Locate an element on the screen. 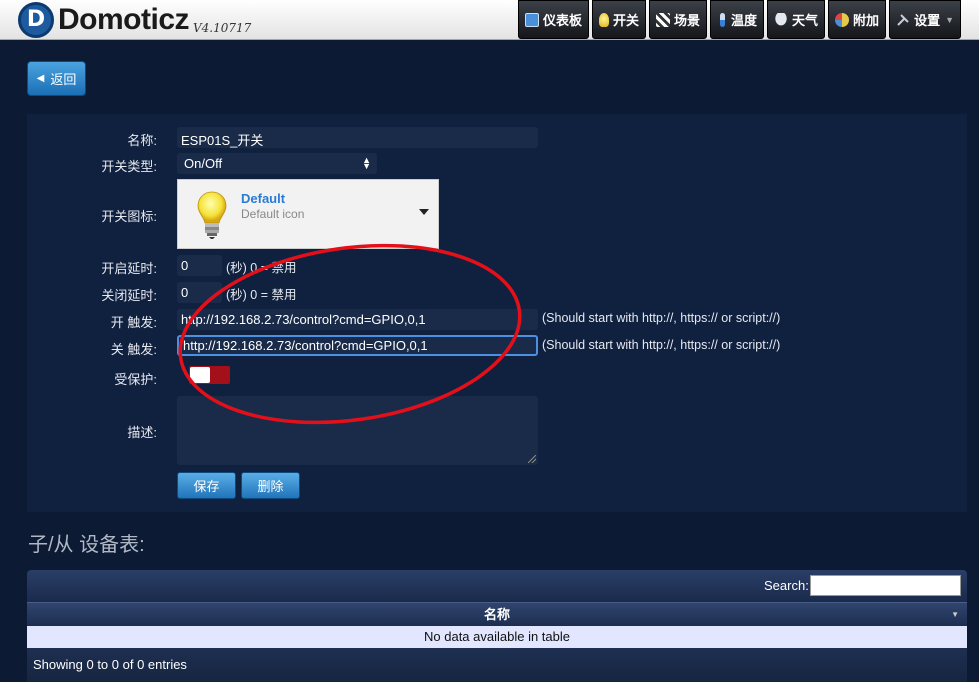  nav-weather: 天气 is located at coordinates (796, 19).